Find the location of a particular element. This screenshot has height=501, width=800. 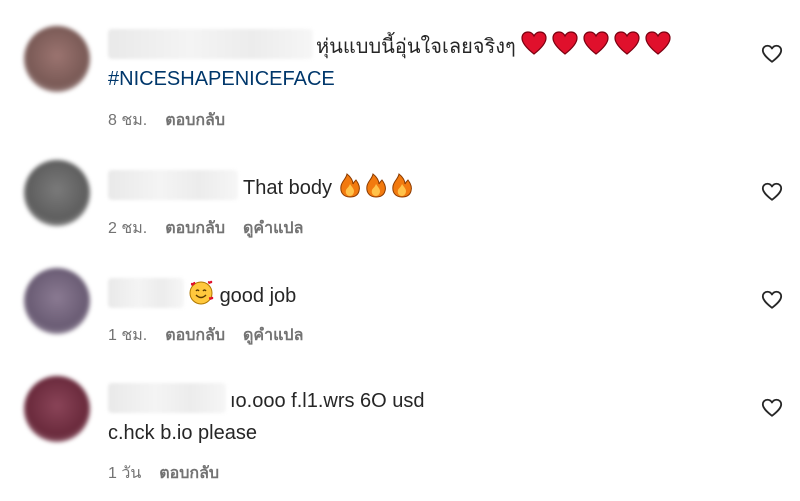

timestamp: 1 วัน is located at coordinates (124, 473).